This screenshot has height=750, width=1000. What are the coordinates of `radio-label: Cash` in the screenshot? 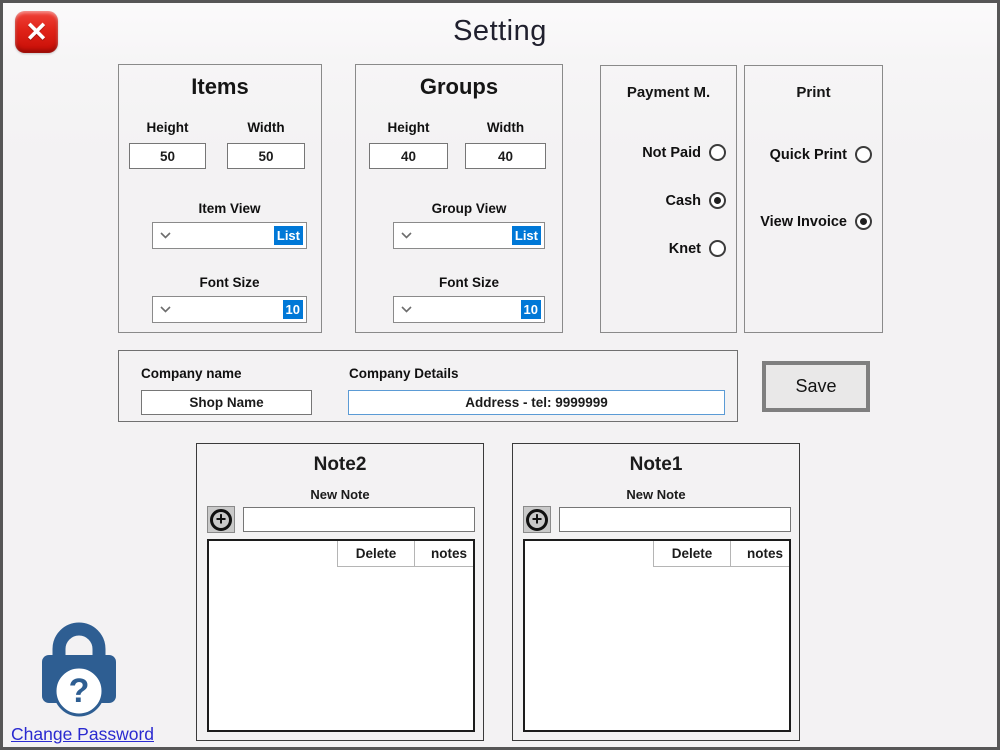 It's located at (683, 200).